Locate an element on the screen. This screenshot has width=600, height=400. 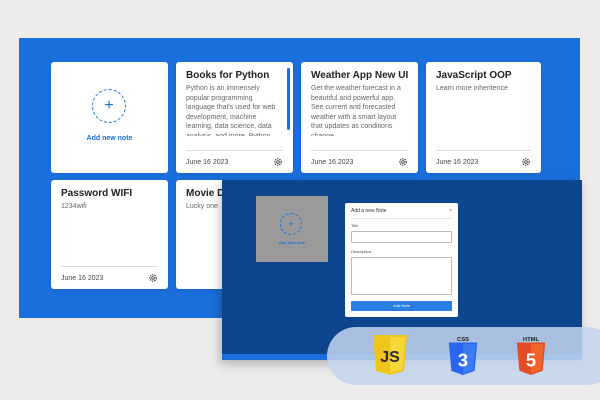
note-title: Books for Python is located at coordinates (228, 75).